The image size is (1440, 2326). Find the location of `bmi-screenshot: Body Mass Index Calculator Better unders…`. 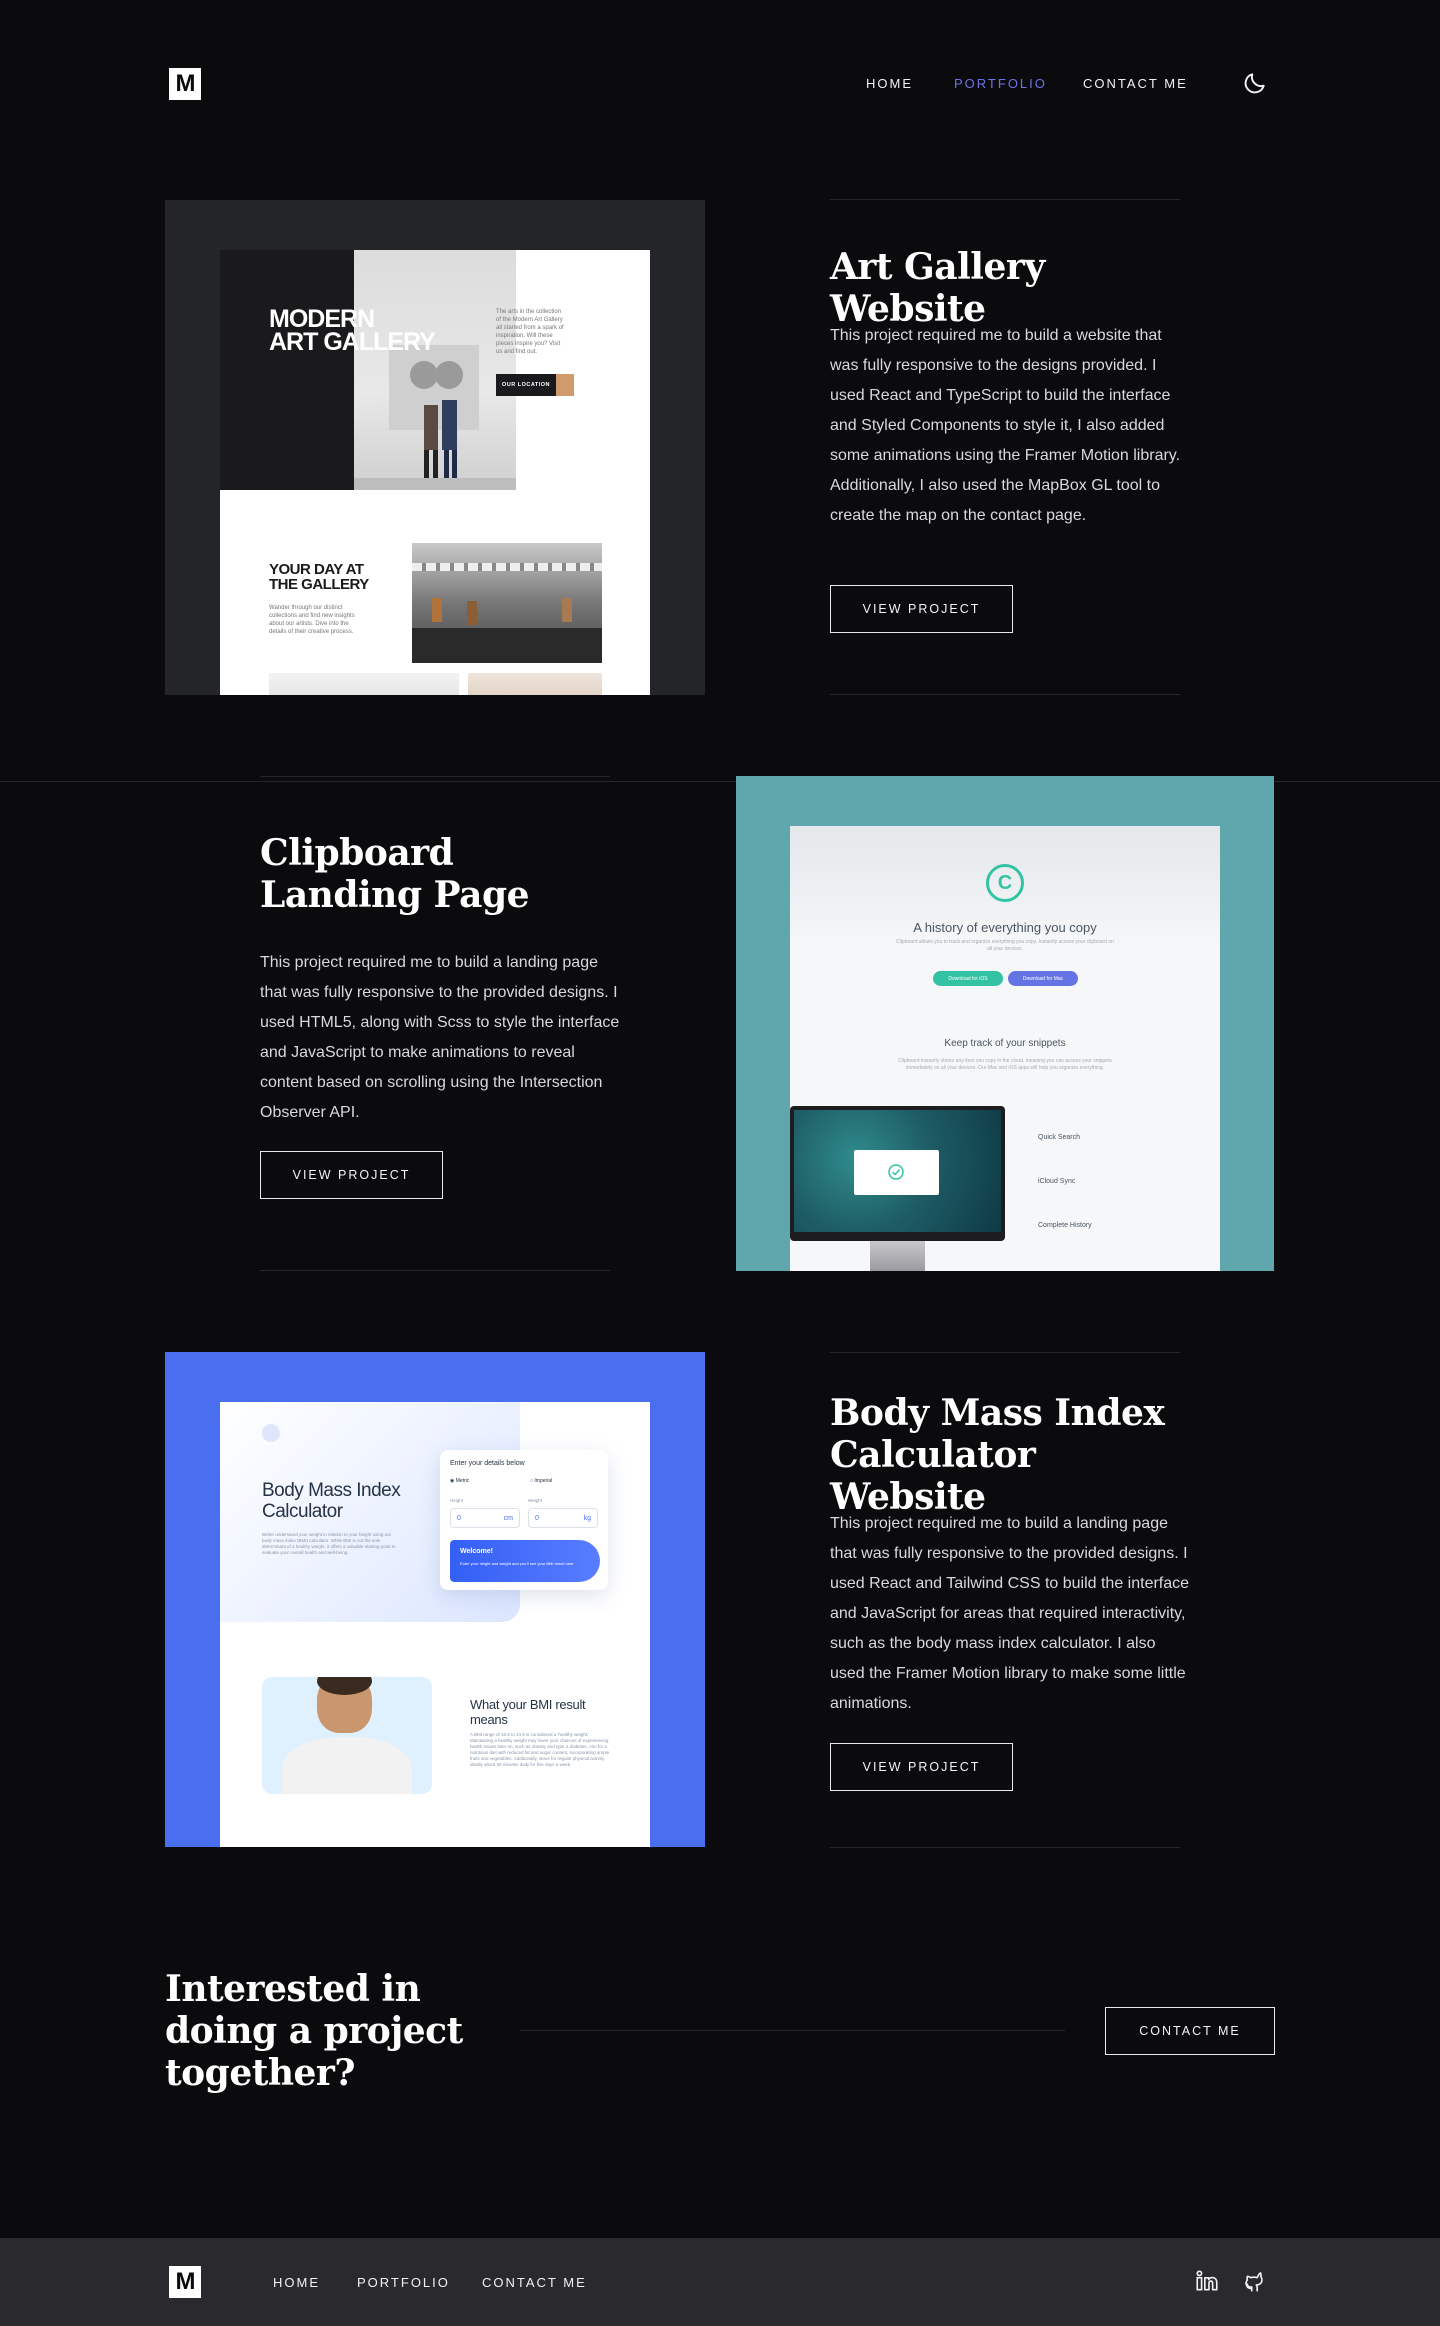

bmi-screenshot: Body Mass Index Calculator Better unders… is located at coordinates (435, 1624).